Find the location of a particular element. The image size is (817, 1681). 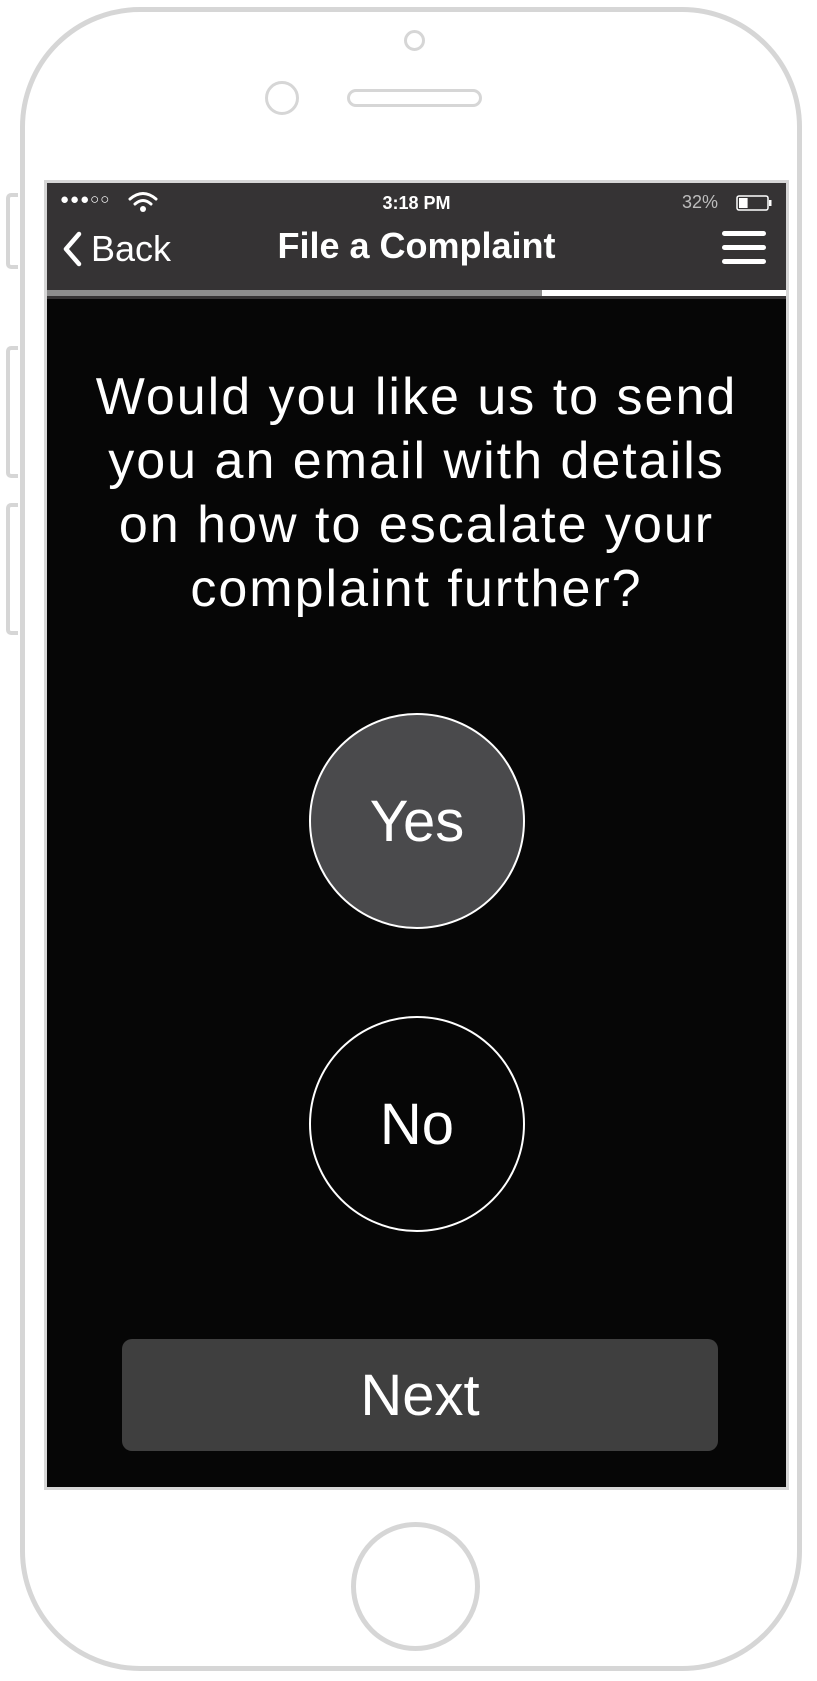

top-bar: ●●●○○ 3:18 PM 32% Back File a Complaint is located at coordinates (416, 241).